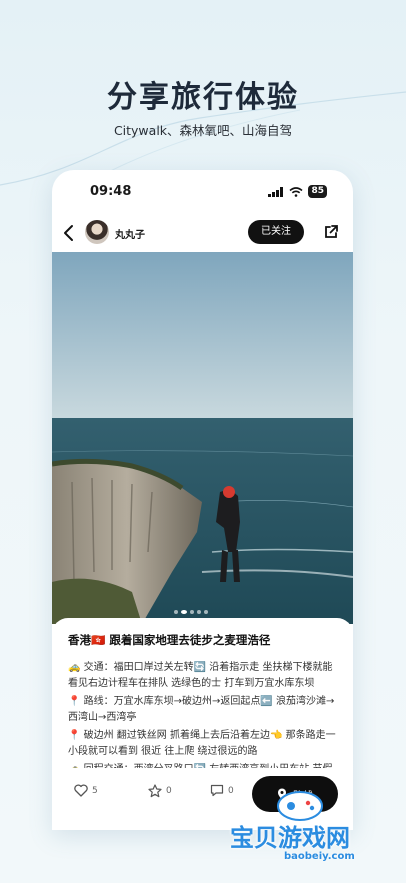 This screenshot has width=406, height=883. Describe the element at coordinates (130, 233) in the screenshot. I see `author-username: 丸丸子` at that location.